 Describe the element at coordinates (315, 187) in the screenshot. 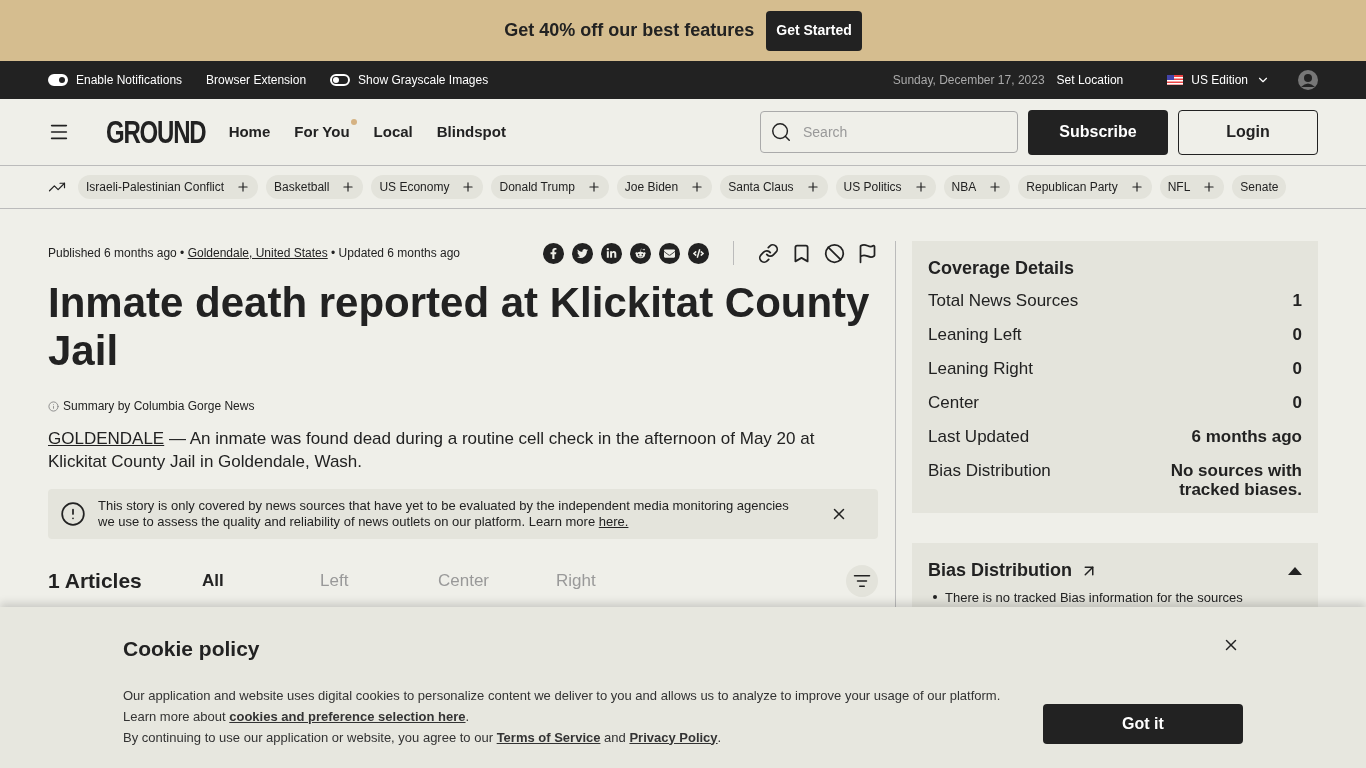

I see `topic-chip: Basketball` at that location.